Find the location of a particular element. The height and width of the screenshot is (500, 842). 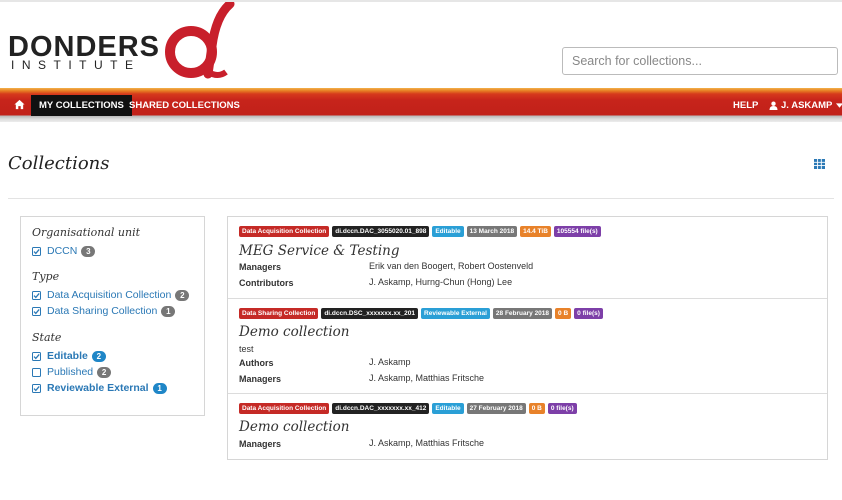

filter-item-reviewable-external: Reviewable External 1 is located at coordinates (99, 388).